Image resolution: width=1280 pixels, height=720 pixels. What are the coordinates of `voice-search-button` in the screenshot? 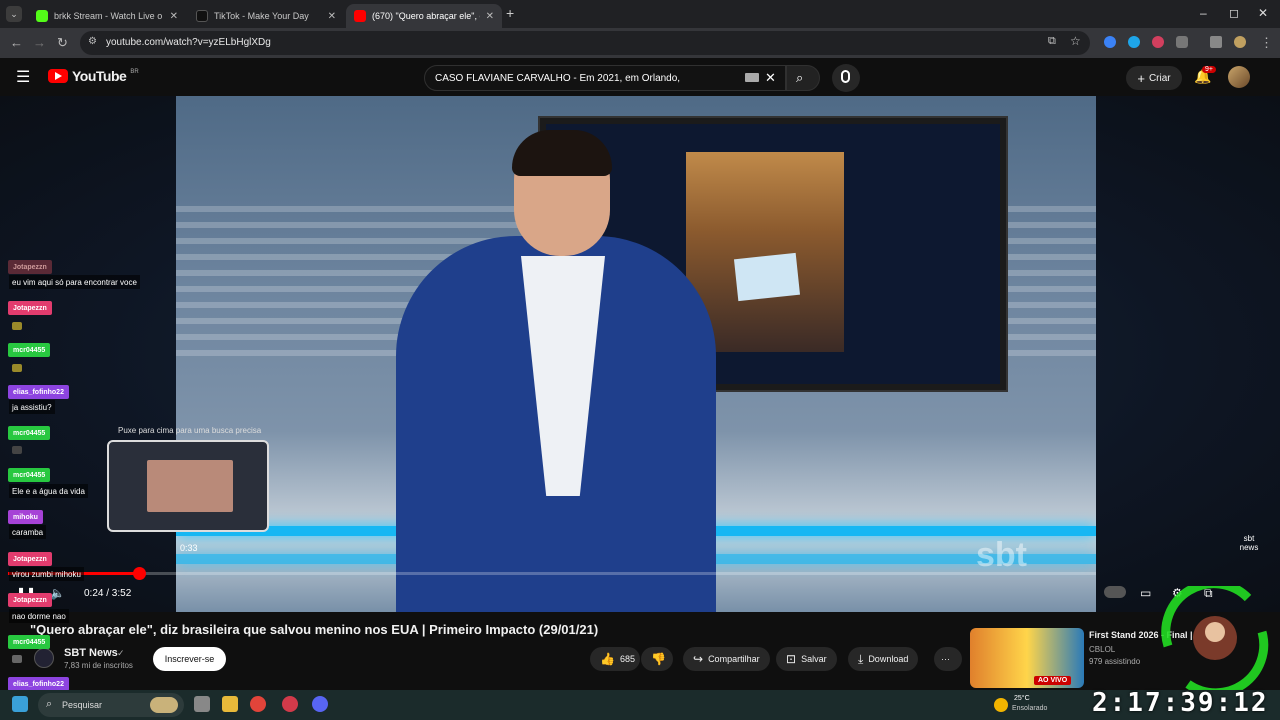 It's located at (846, 78).